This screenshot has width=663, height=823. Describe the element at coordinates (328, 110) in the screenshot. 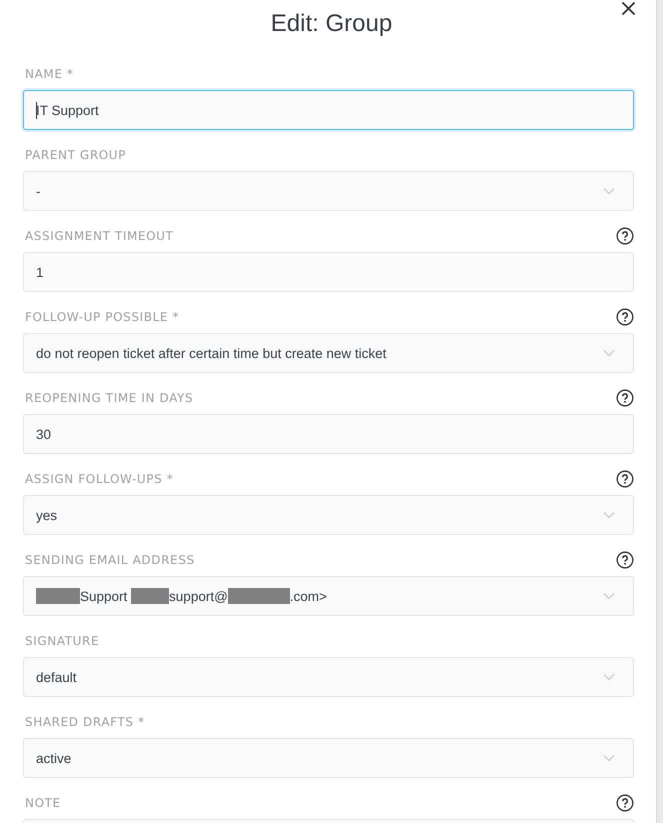

I see `input-field: IT Support` at that location.